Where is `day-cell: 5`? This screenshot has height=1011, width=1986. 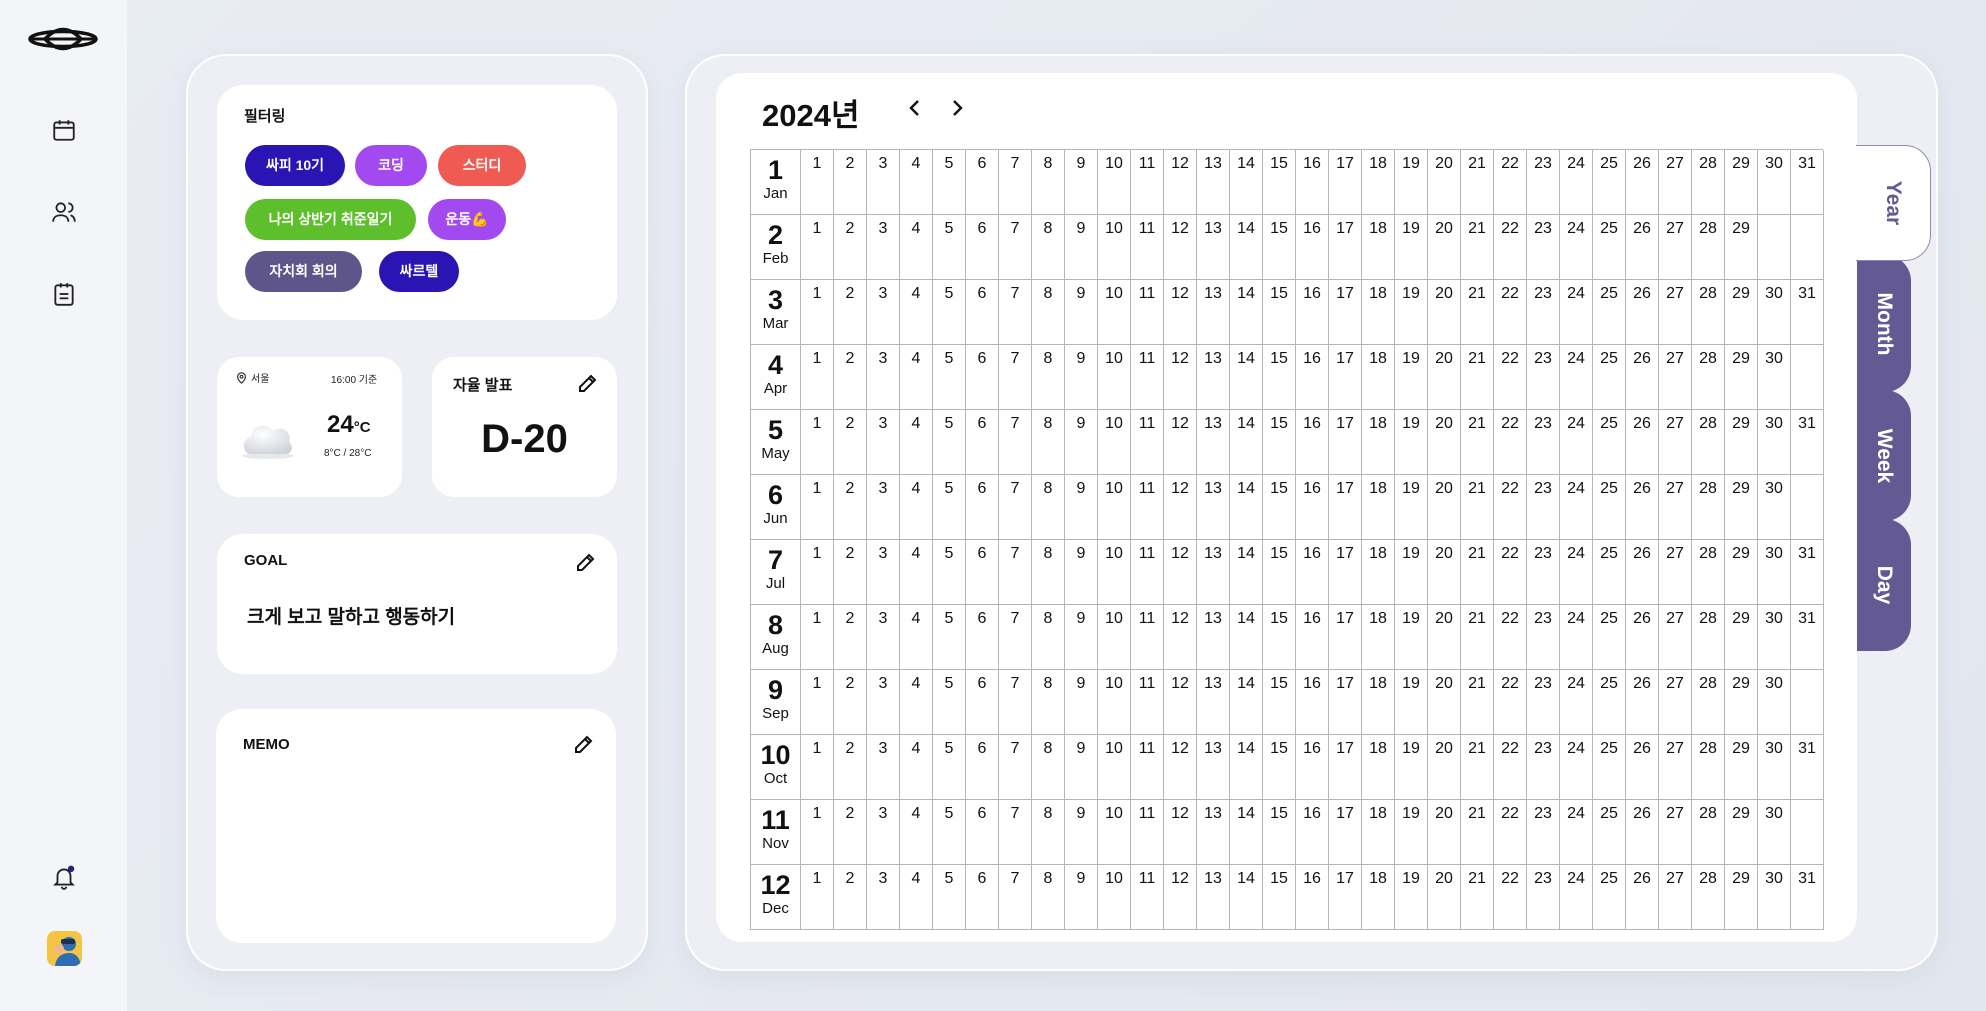
day-cell: 5 is located at coordinates (949, 832).